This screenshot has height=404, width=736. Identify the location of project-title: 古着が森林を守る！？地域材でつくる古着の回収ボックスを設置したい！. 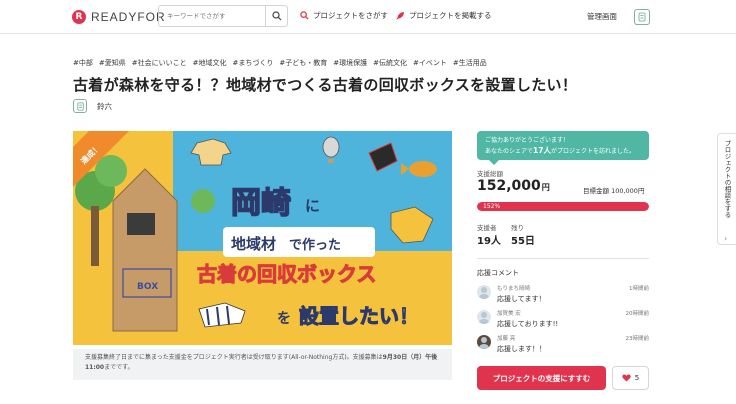
(325, 85).